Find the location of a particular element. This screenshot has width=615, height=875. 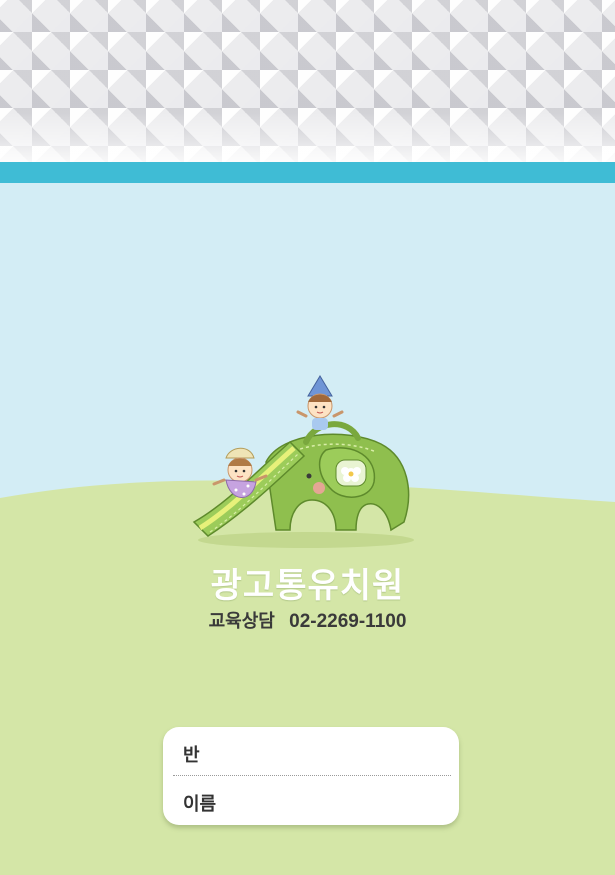

name-tag-card: 반 이름 is located at coordinates (311, 776).